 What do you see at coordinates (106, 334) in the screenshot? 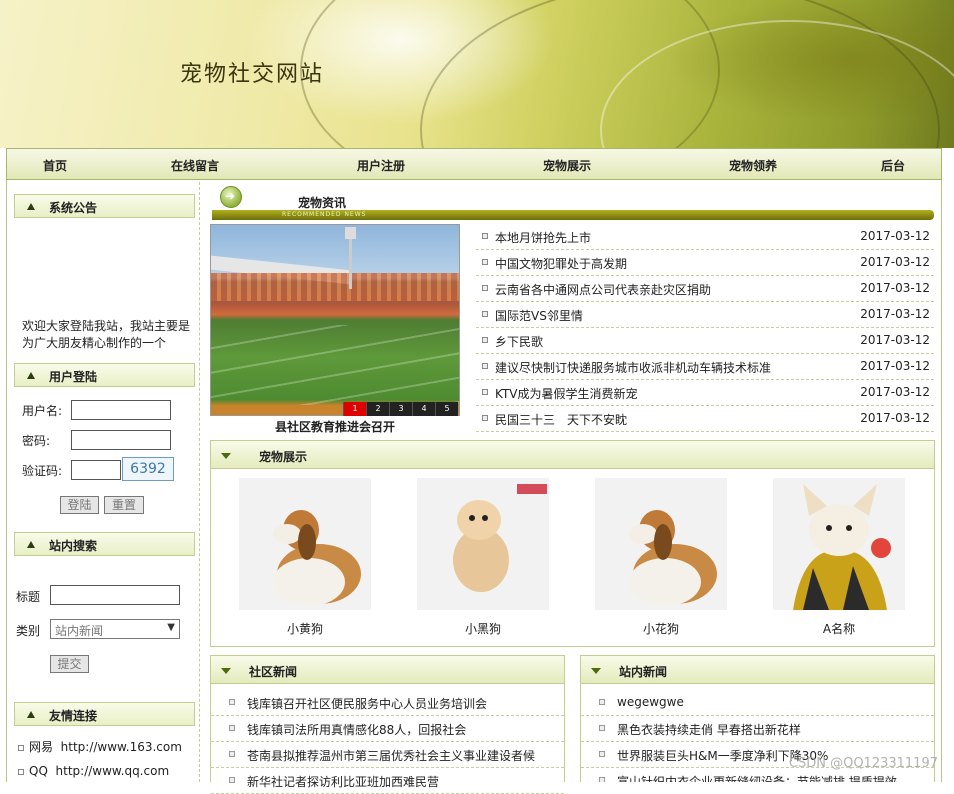
I see `notice-text: 欢迎大家登陆我站，我站主要是为广大朋友精心制作的一个` at bounding box center [106, 334].